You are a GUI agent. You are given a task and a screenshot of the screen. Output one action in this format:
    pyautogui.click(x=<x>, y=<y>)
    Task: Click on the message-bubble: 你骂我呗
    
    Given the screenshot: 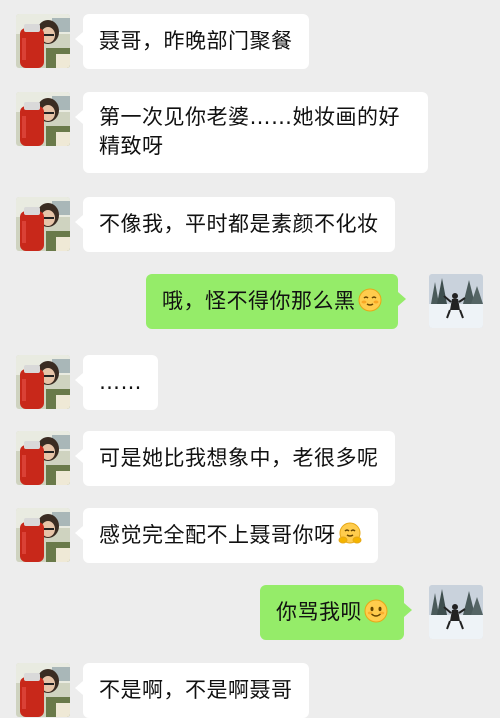 What is the action you would take?
    pyautogui.click(x=336, y=612)
    